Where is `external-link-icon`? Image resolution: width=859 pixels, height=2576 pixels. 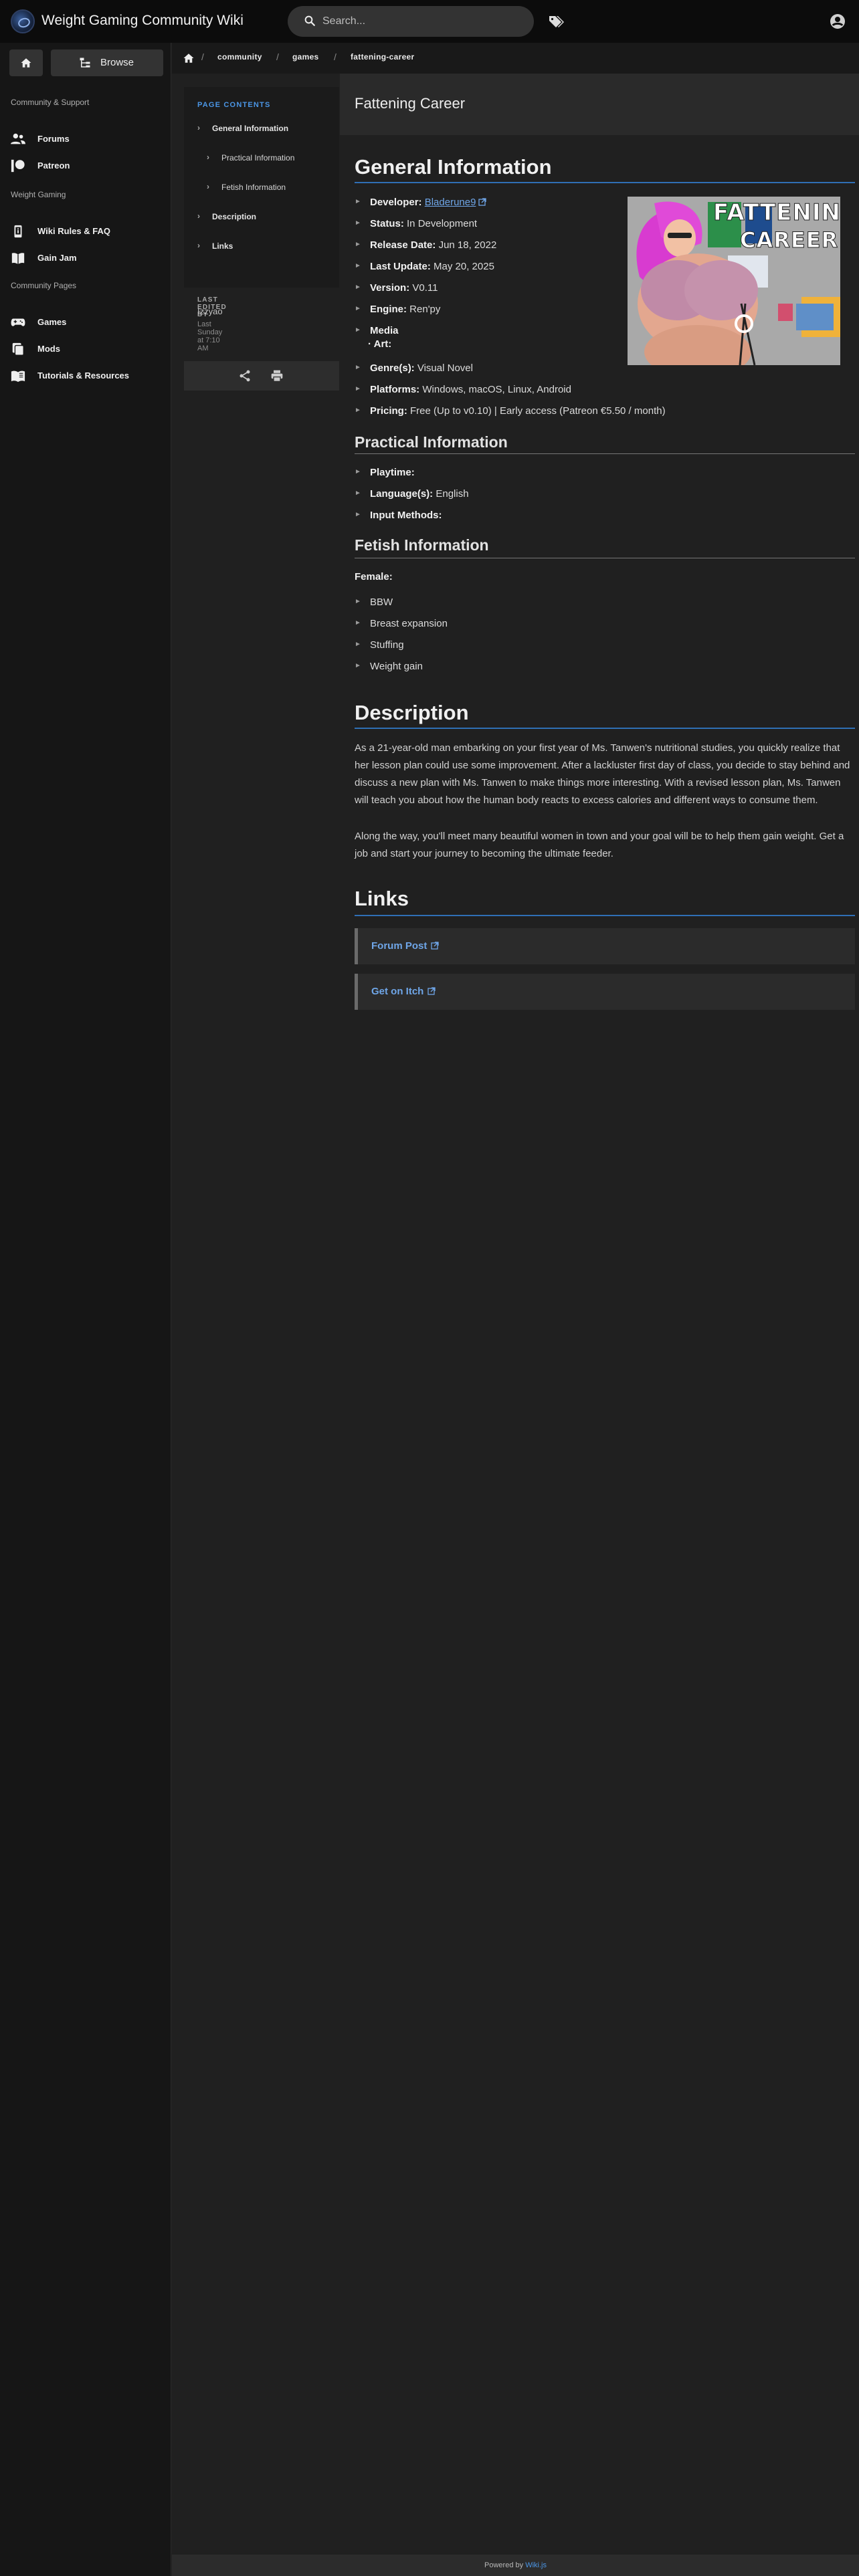
external-link-icon is located at coordinates (482, 202).